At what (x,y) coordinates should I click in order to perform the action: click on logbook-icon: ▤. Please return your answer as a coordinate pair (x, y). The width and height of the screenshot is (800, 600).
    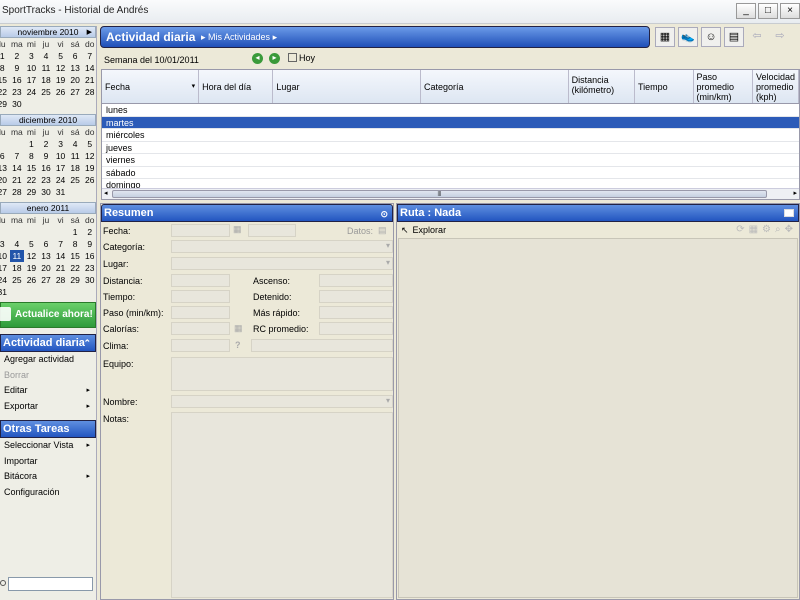
    Looking at the image, I should click on (734, 37).